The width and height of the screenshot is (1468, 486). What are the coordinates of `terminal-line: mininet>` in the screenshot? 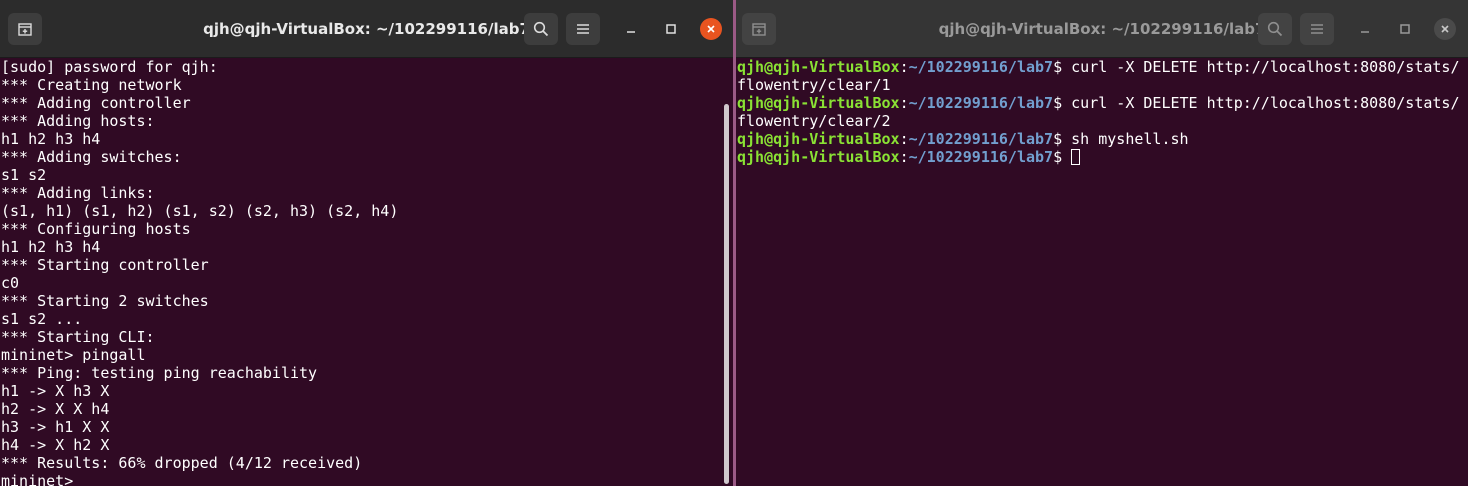 It's located at (37, 479).